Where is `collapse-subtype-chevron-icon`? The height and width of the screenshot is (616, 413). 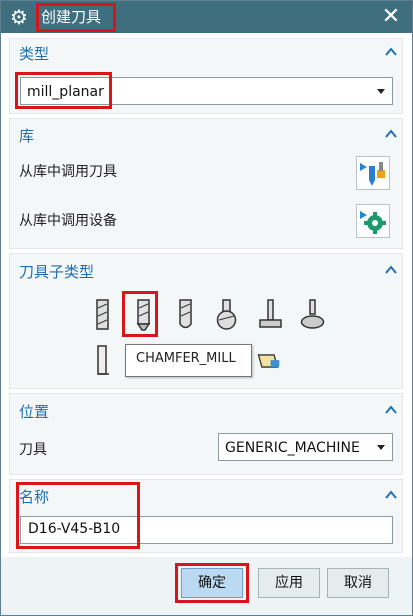
collapse-subtype-chevron-icon is located at coordinates (391, 270).